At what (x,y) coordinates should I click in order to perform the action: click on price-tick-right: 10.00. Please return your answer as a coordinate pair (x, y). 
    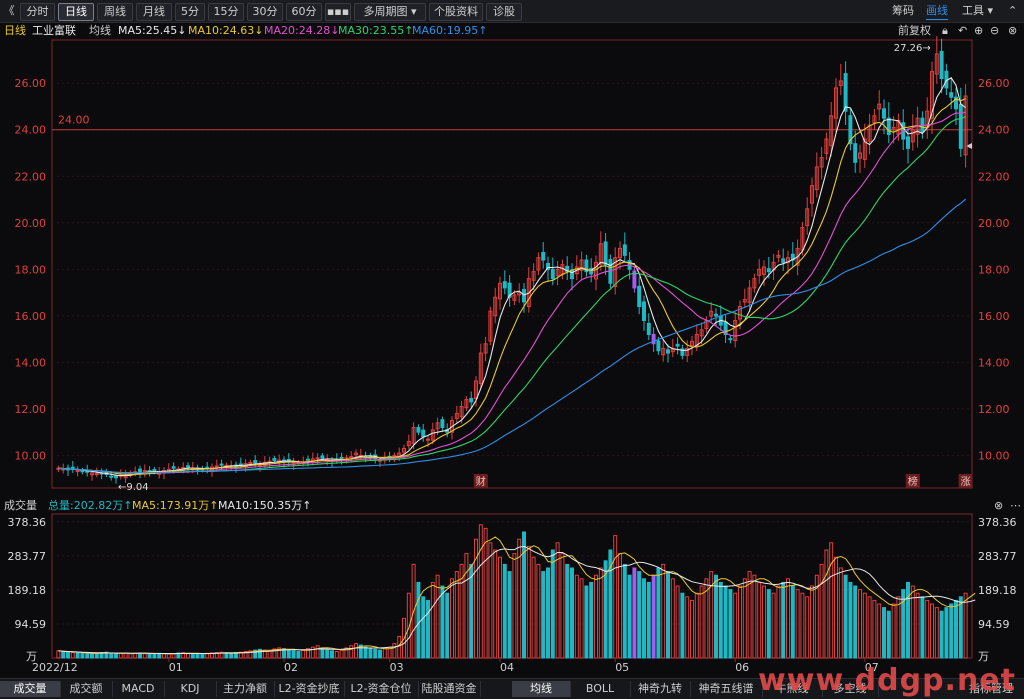
    Looking at the image, I should click on (994, 455).